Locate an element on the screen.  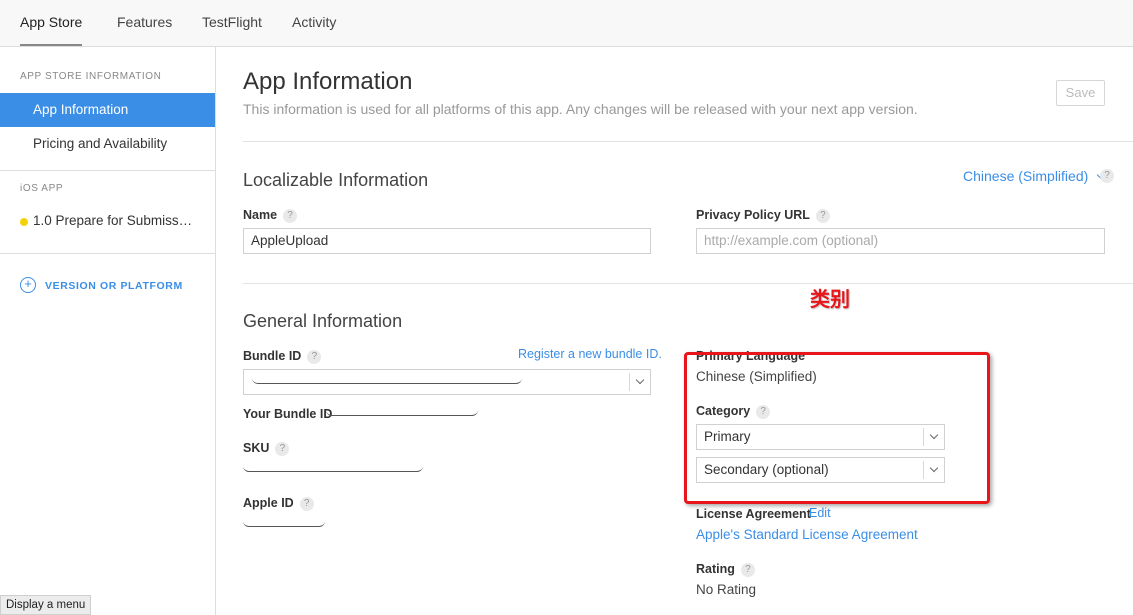
language-selector-label: Chinese (Simplified) is located at coordinates (1026, 176).